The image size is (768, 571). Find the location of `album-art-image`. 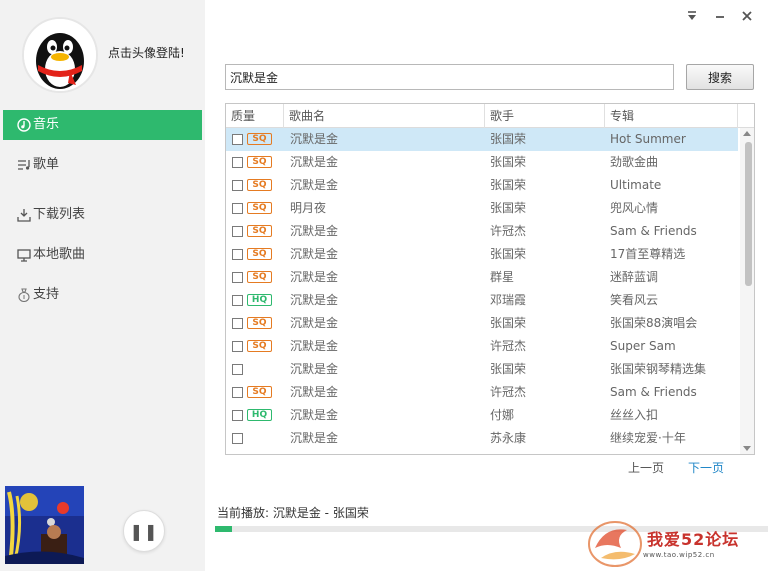

album-art-image is located at coordinates (44, 525).